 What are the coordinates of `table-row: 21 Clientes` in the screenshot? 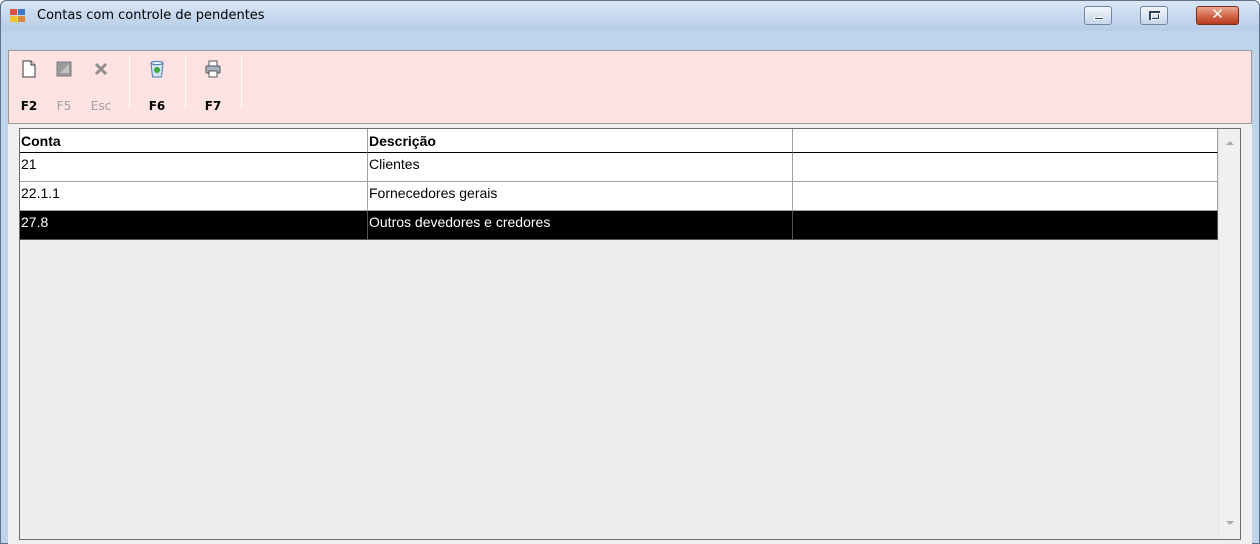 It's located at (619, 167).